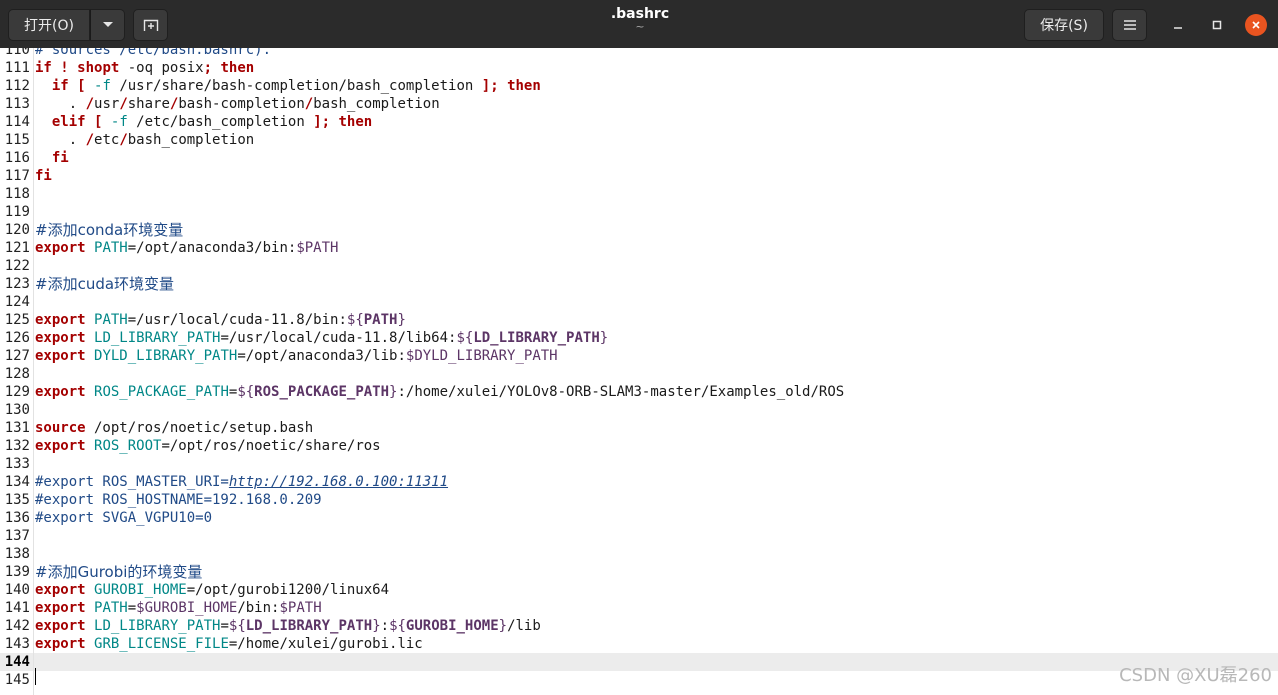 Image resolution: width=1278 pixels, height=695 pixels. I want to click on code-line: 120 #添加conda环境变量, so click(639, 230).